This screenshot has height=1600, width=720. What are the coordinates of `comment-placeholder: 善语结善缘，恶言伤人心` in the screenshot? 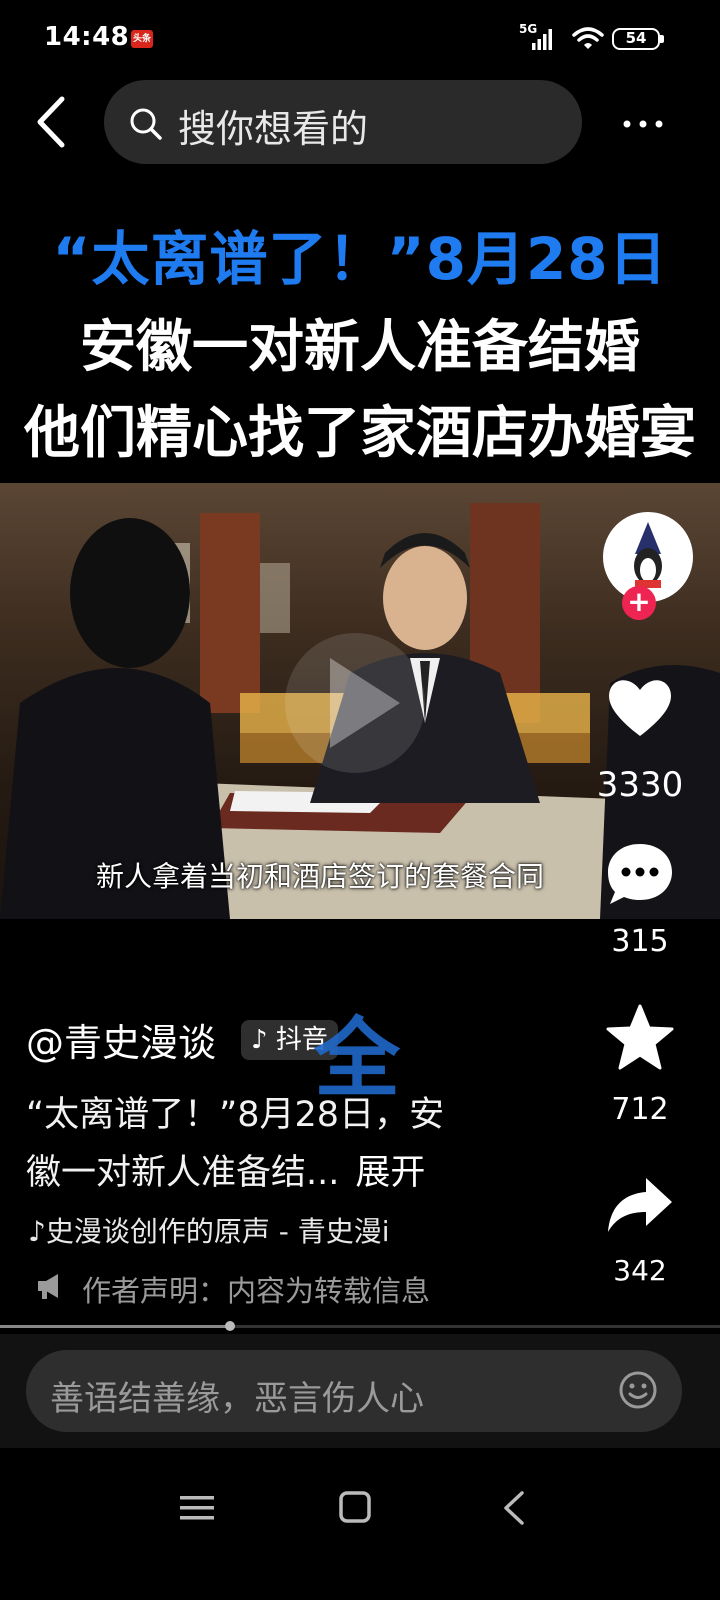 It's located at (237, 1395).